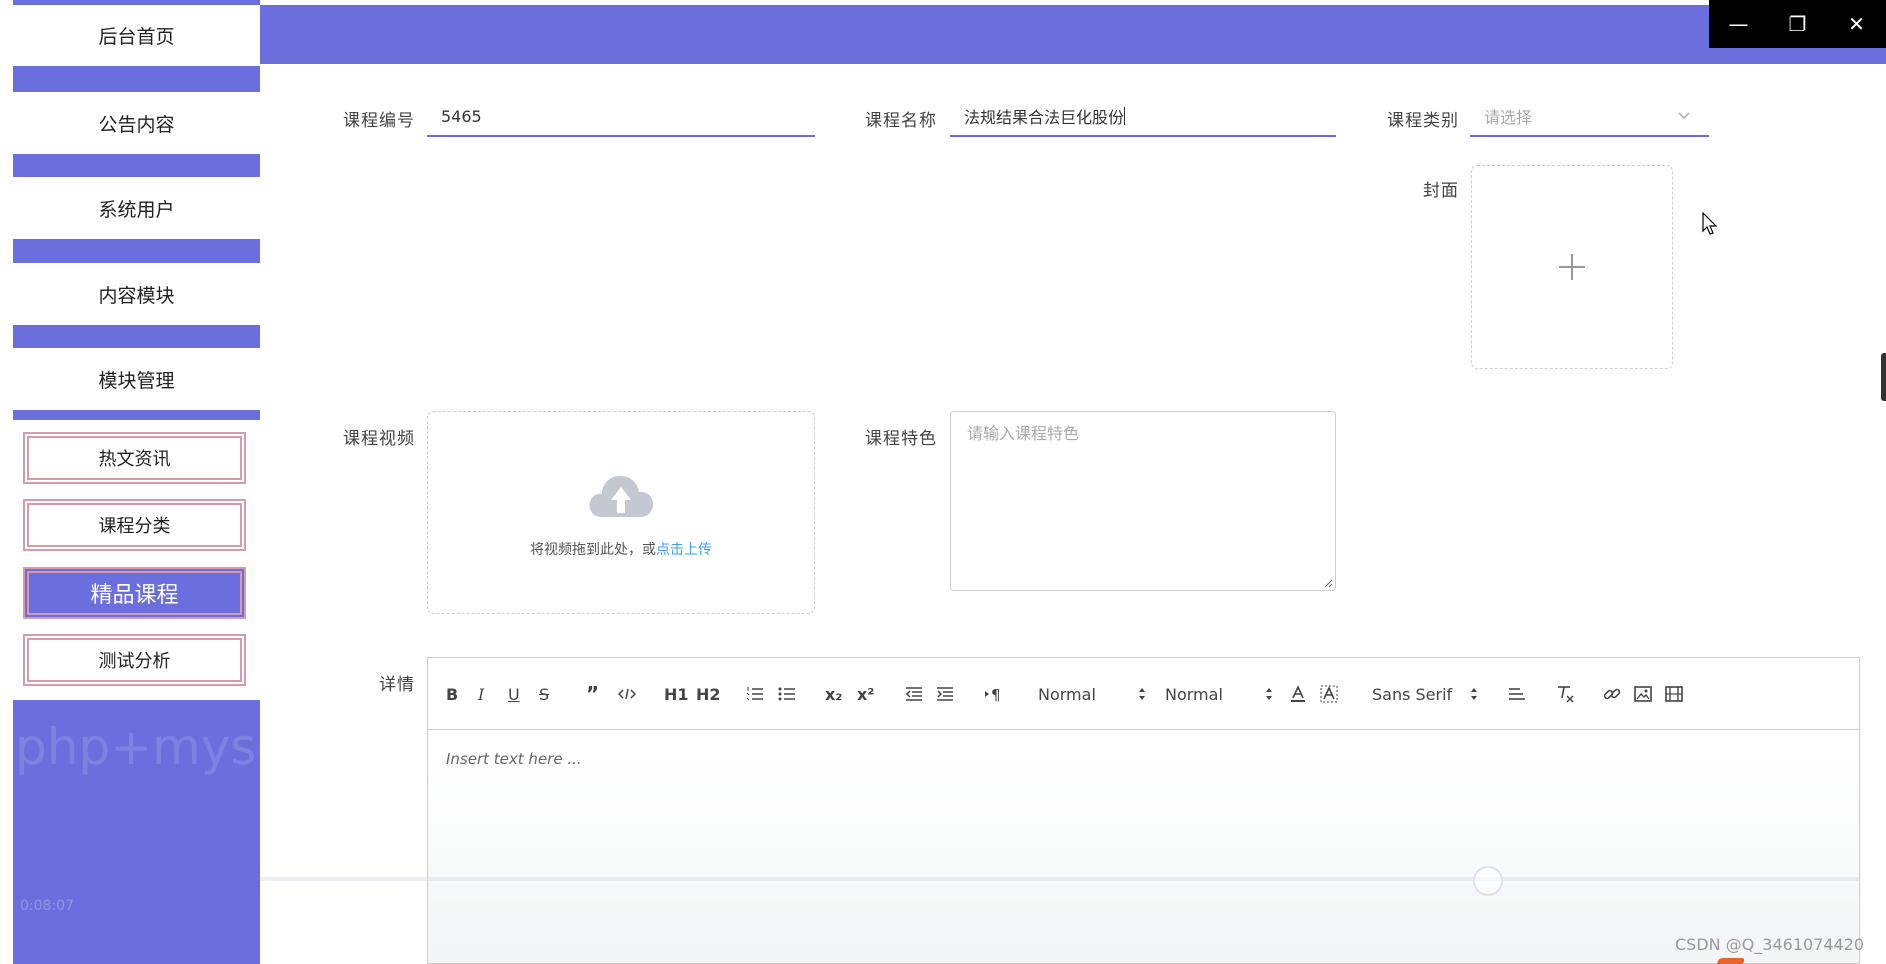 The image size is (1886, 964). What do you see at coordinates (901, 439) in the screenshot?
I see `feature-label: 课程特色` at bounding box center [901, 439].